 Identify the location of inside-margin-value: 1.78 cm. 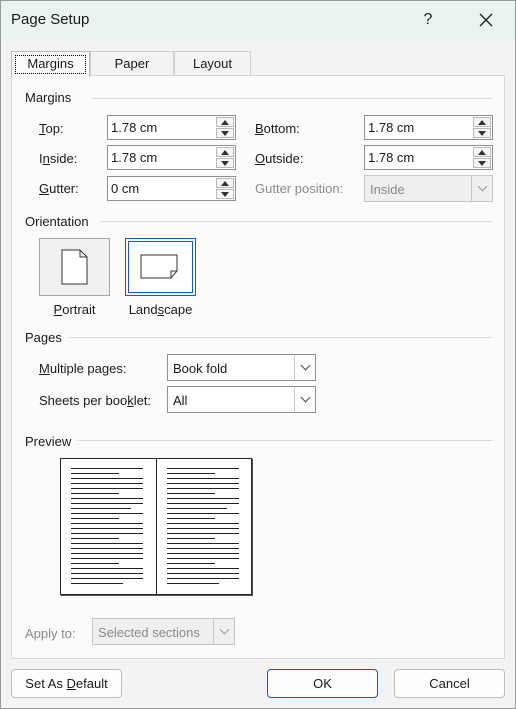
(134, 157).